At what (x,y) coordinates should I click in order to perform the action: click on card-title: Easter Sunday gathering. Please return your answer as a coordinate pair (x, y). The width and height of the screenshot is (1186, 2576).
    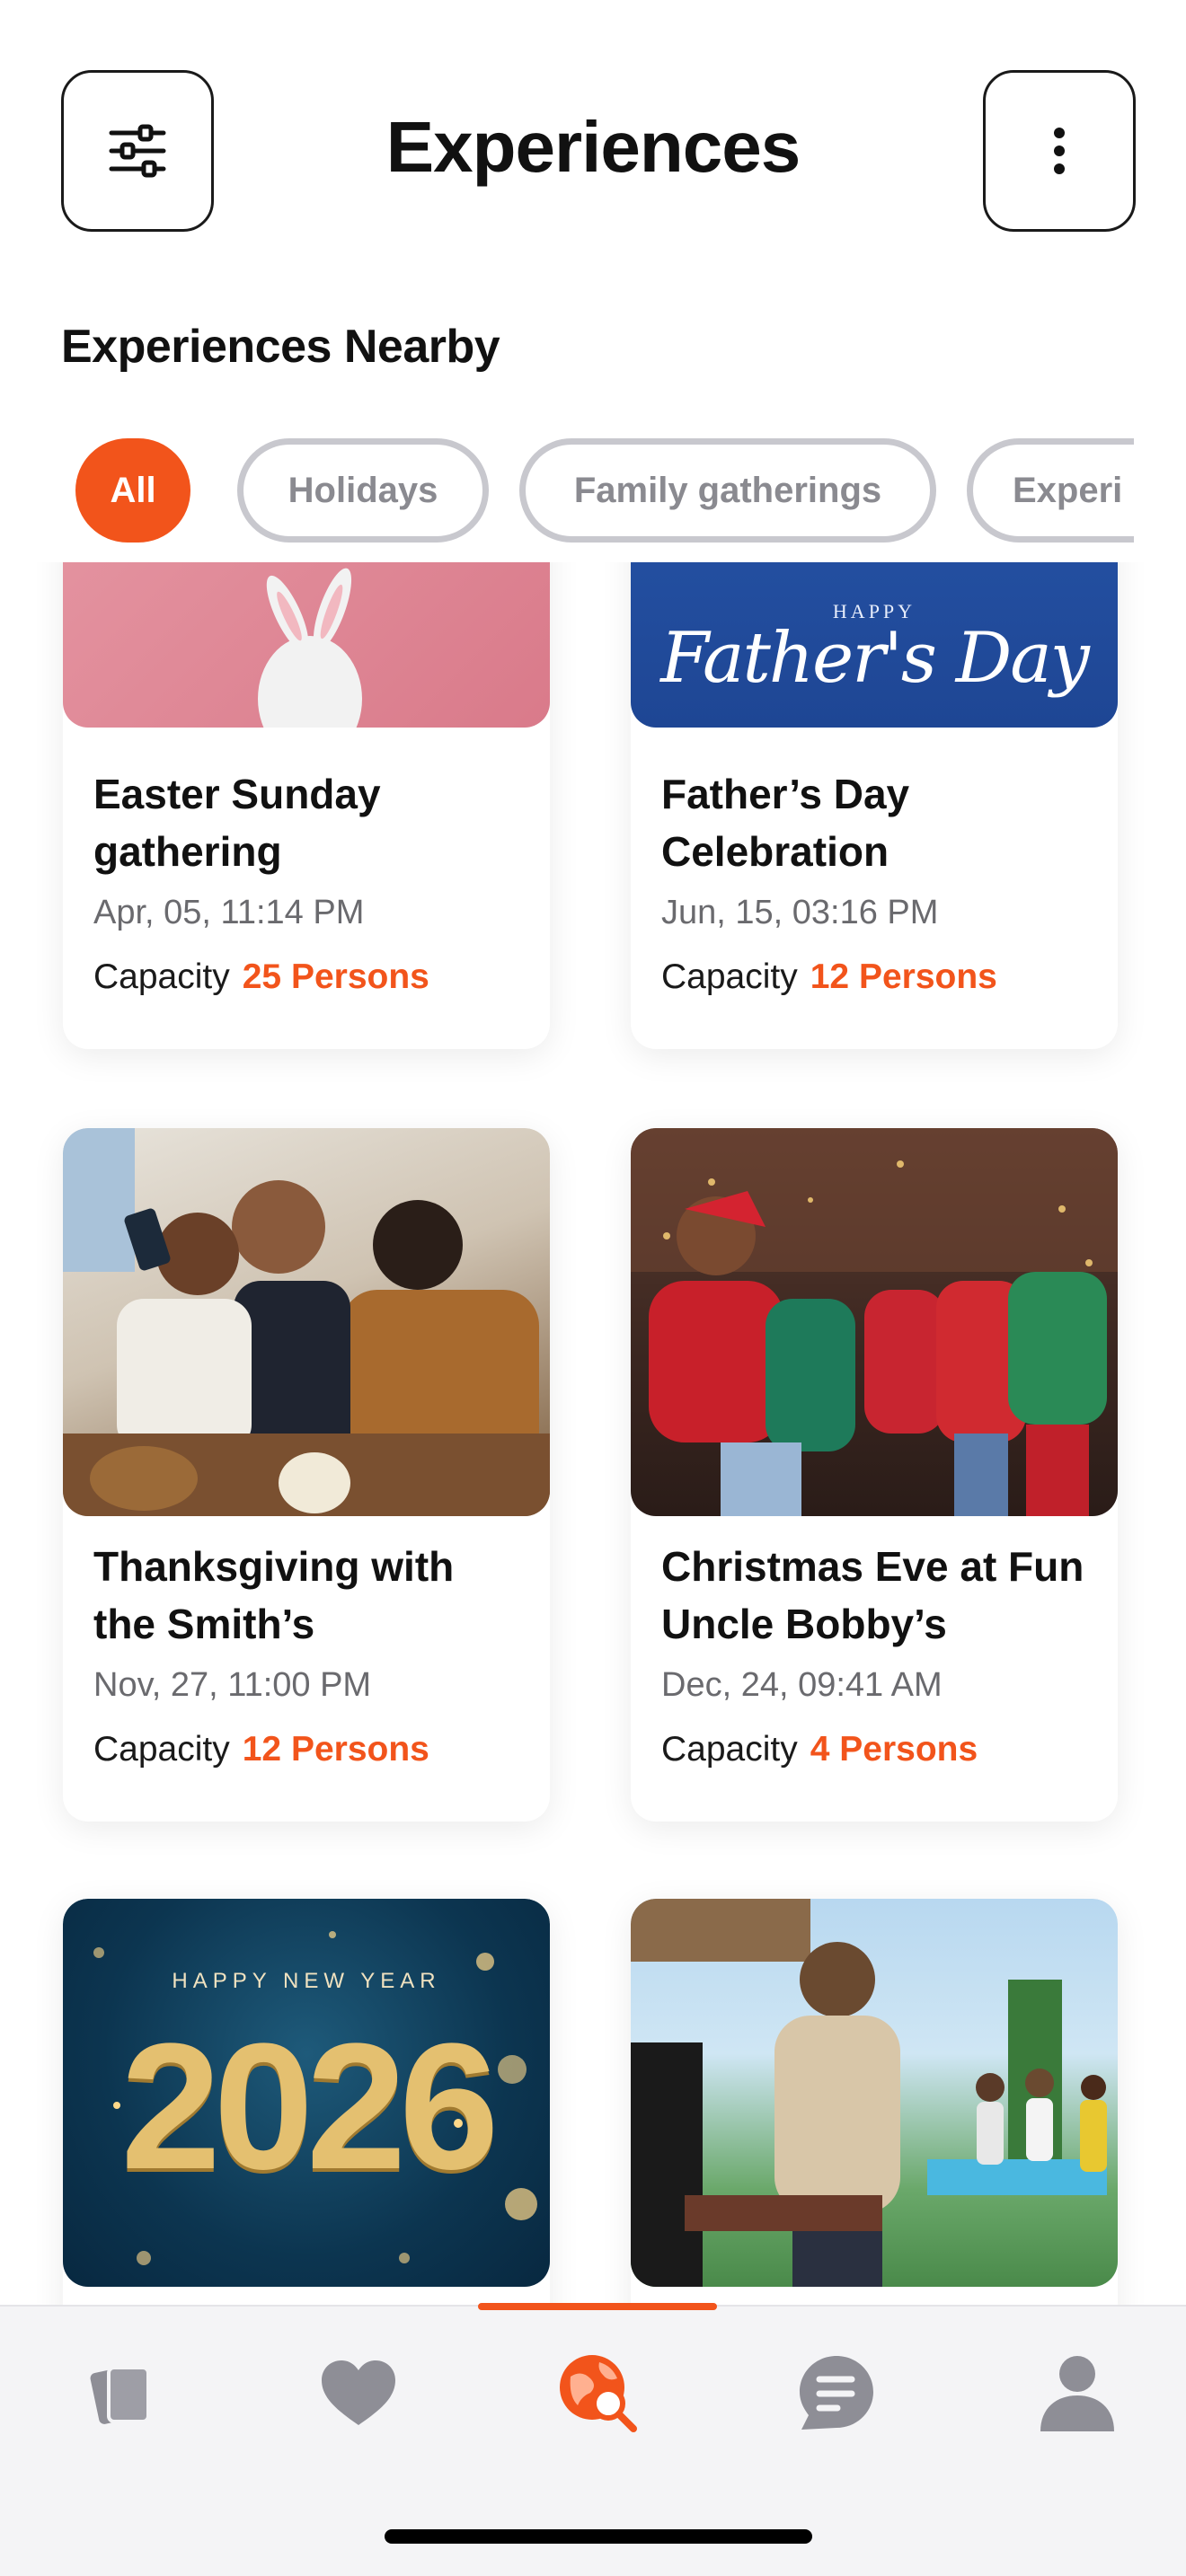
    Looking at the image, I should click on (237, 823).